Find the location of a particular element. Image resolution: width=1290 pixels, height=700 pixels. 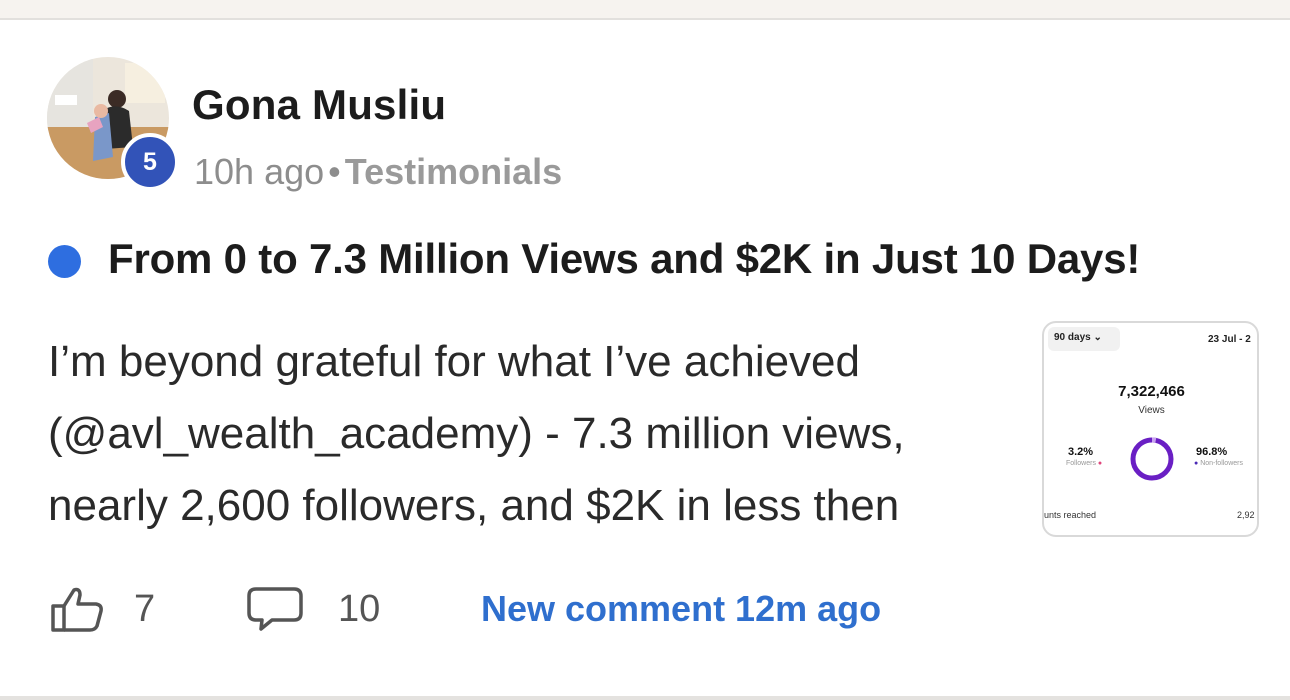

followers-percent: 3.2% is located at coordinates (1081, 452).